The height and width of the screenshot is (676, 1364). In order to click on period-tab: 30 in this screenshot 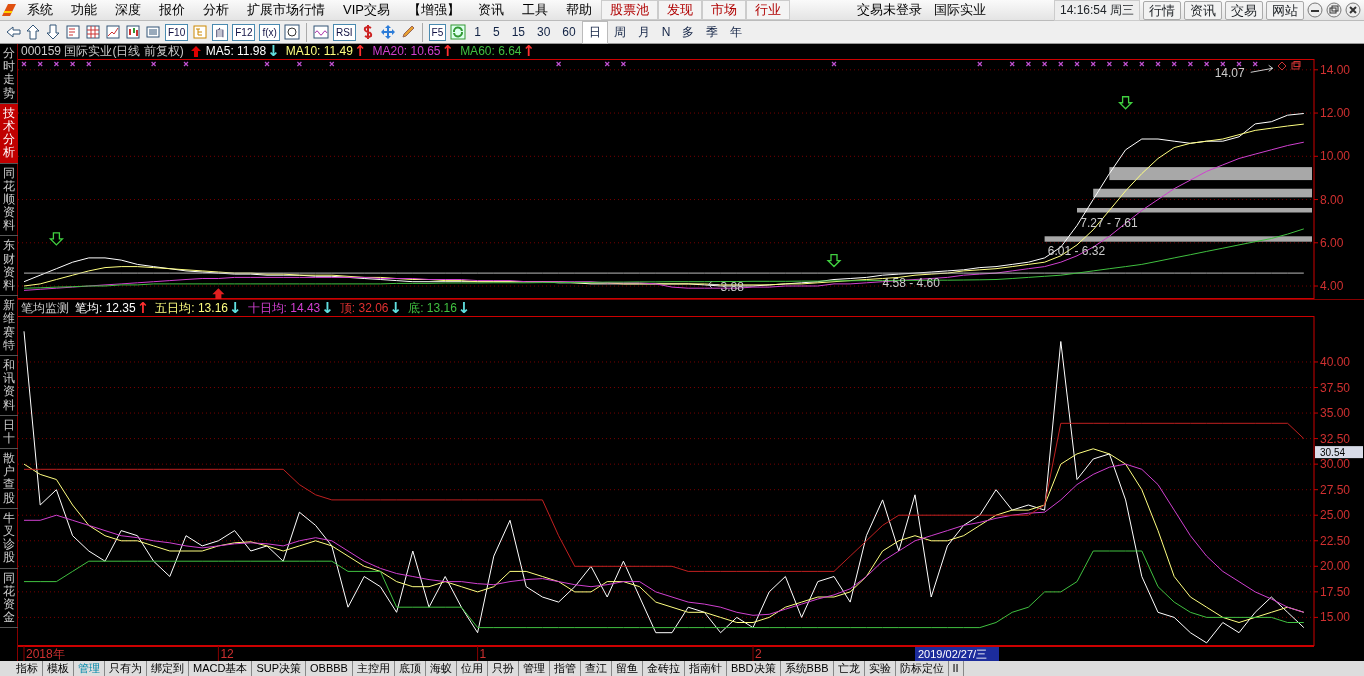, I will do `click(544, 32)`.